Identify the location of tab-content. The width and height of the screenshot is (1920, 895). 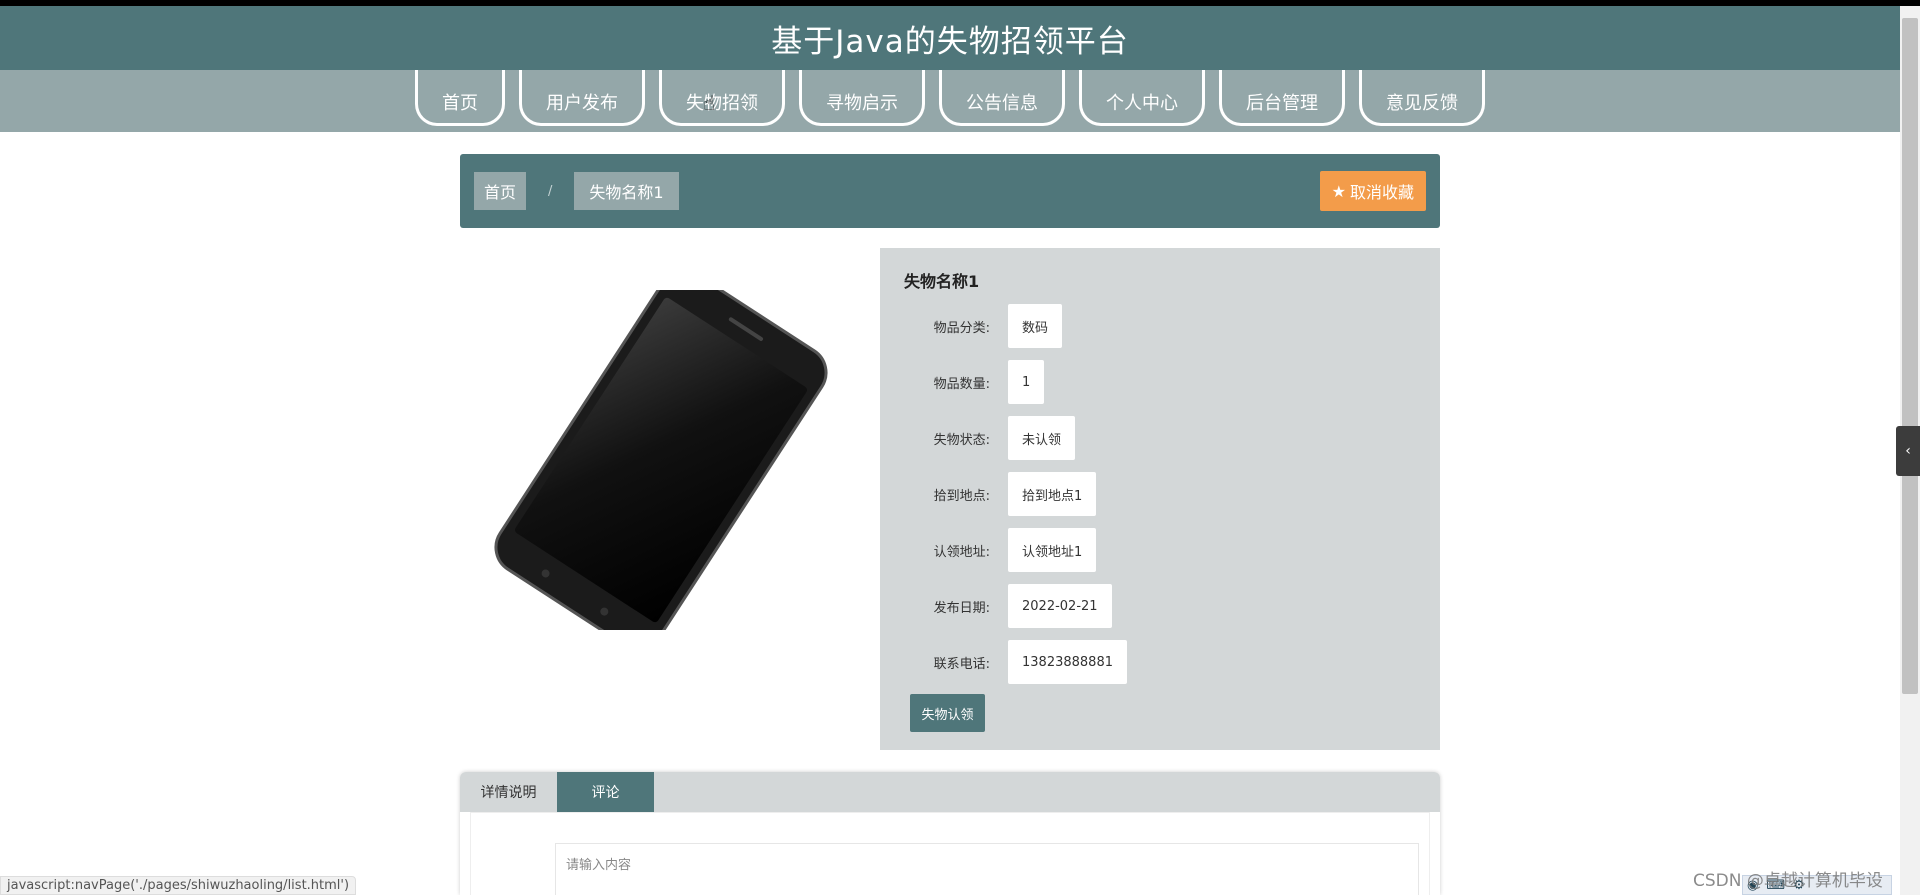
(950, 853).